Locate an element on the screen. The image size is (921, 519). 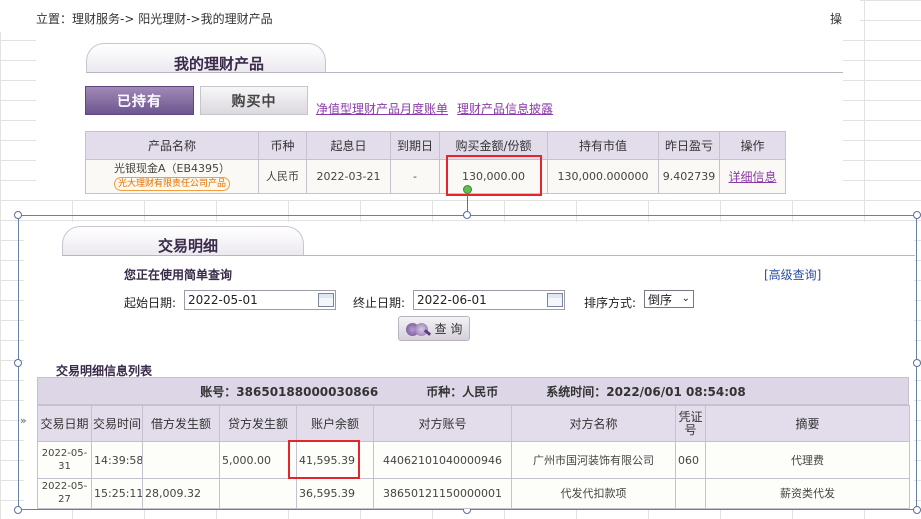
col-header-yesterday-pl: 昨日盈亏 is located at coordinates (689, 145).